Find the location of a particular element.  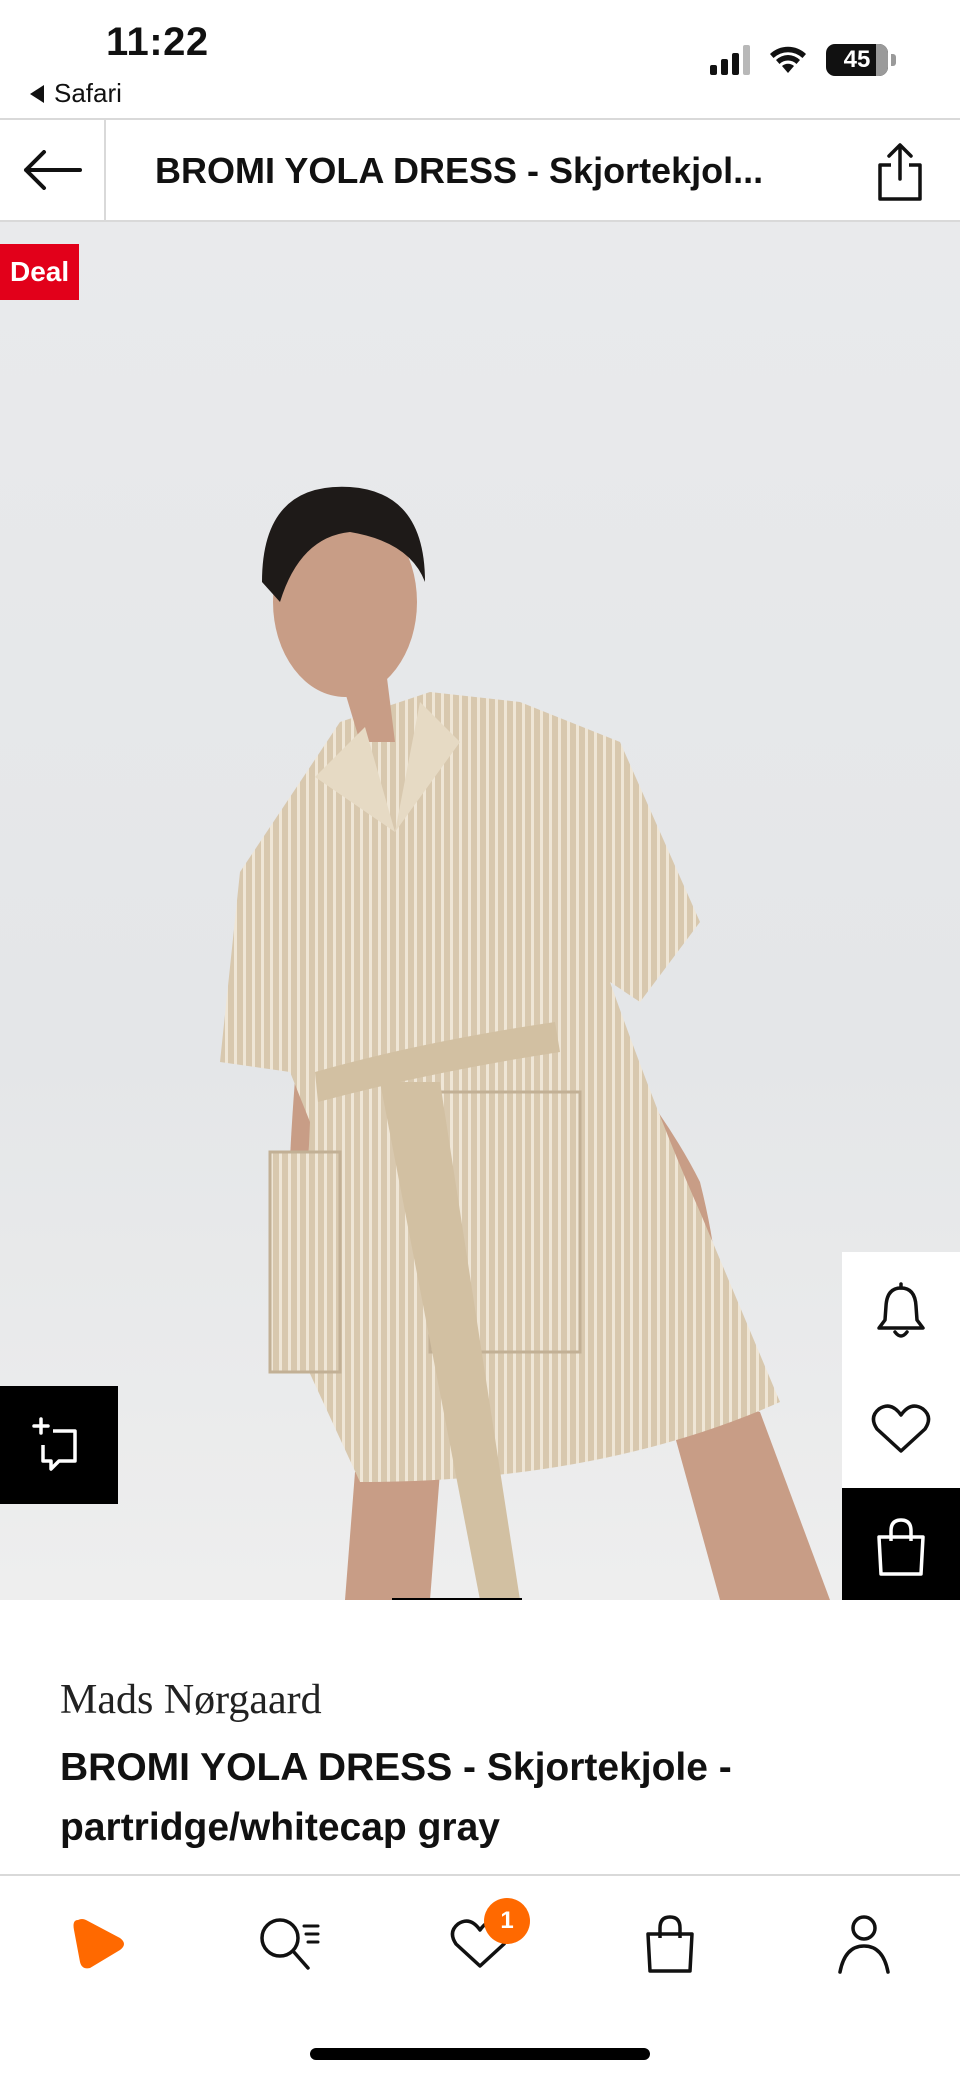

side-actions is located at coordinates (901, 1426).